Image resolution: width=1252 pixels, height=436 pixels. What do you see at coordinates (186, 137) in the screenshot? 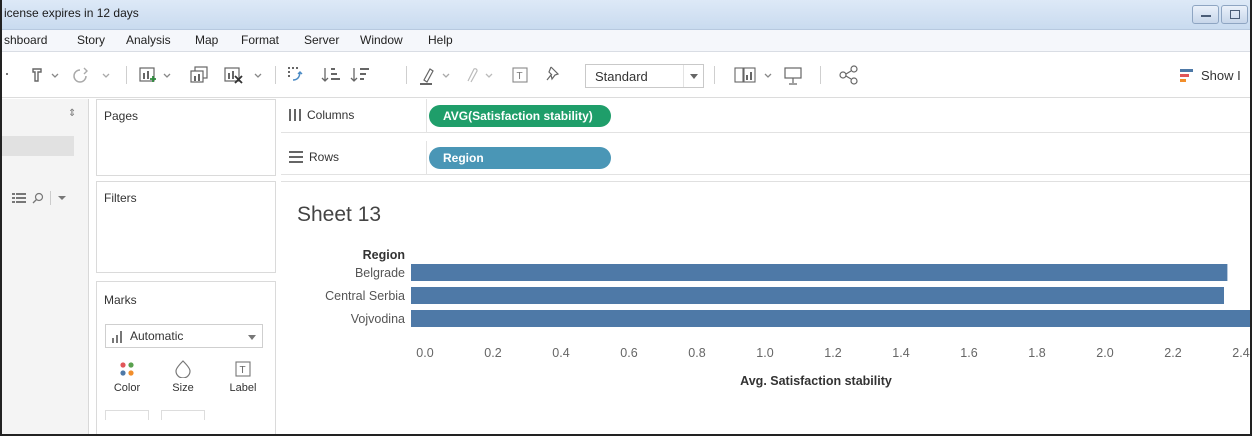
I see `pages-card: Pages` at bounding box center [186, 137].